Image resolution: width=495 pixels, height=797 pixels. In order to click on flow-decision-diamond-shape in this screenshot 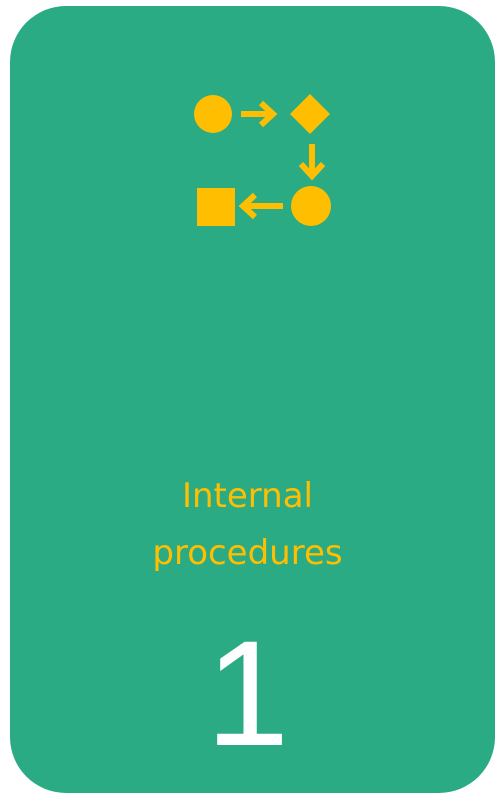, I will do `click(310, 114)`.